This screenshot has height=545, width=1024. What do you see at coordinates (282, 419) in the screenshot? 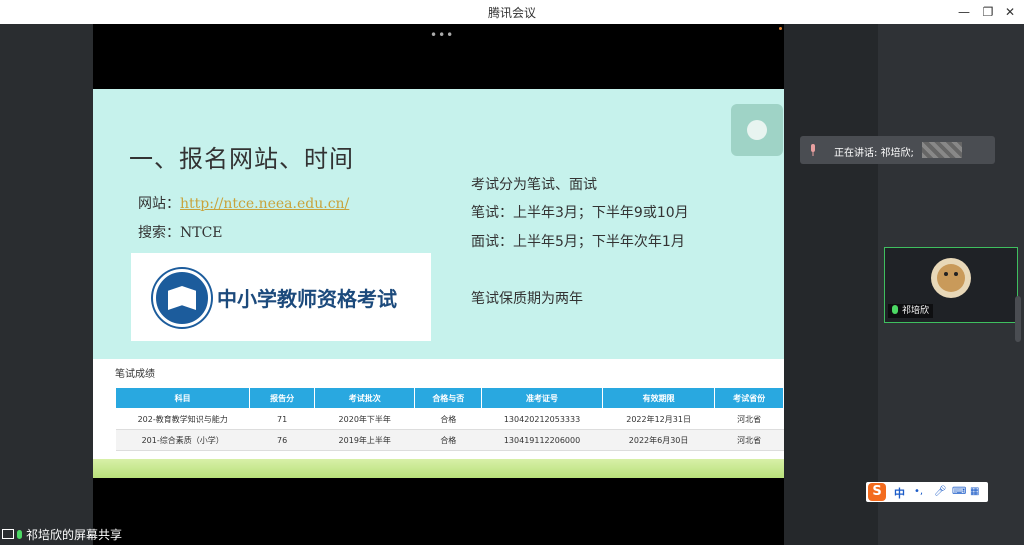
I see `table-cell: 71` at bounding box center [282, 419].